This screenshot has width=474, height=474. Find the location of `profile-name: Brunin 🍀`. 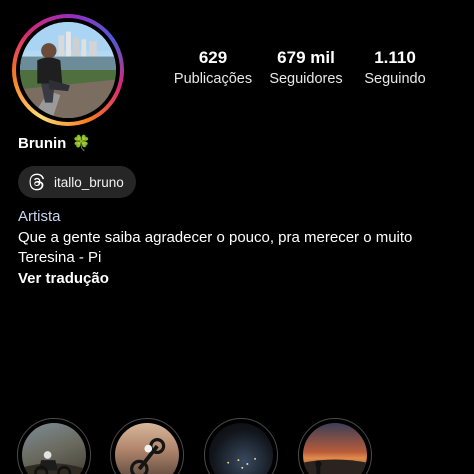

profile-name: Brunin 🍀 is located at coordinates (55, 143).